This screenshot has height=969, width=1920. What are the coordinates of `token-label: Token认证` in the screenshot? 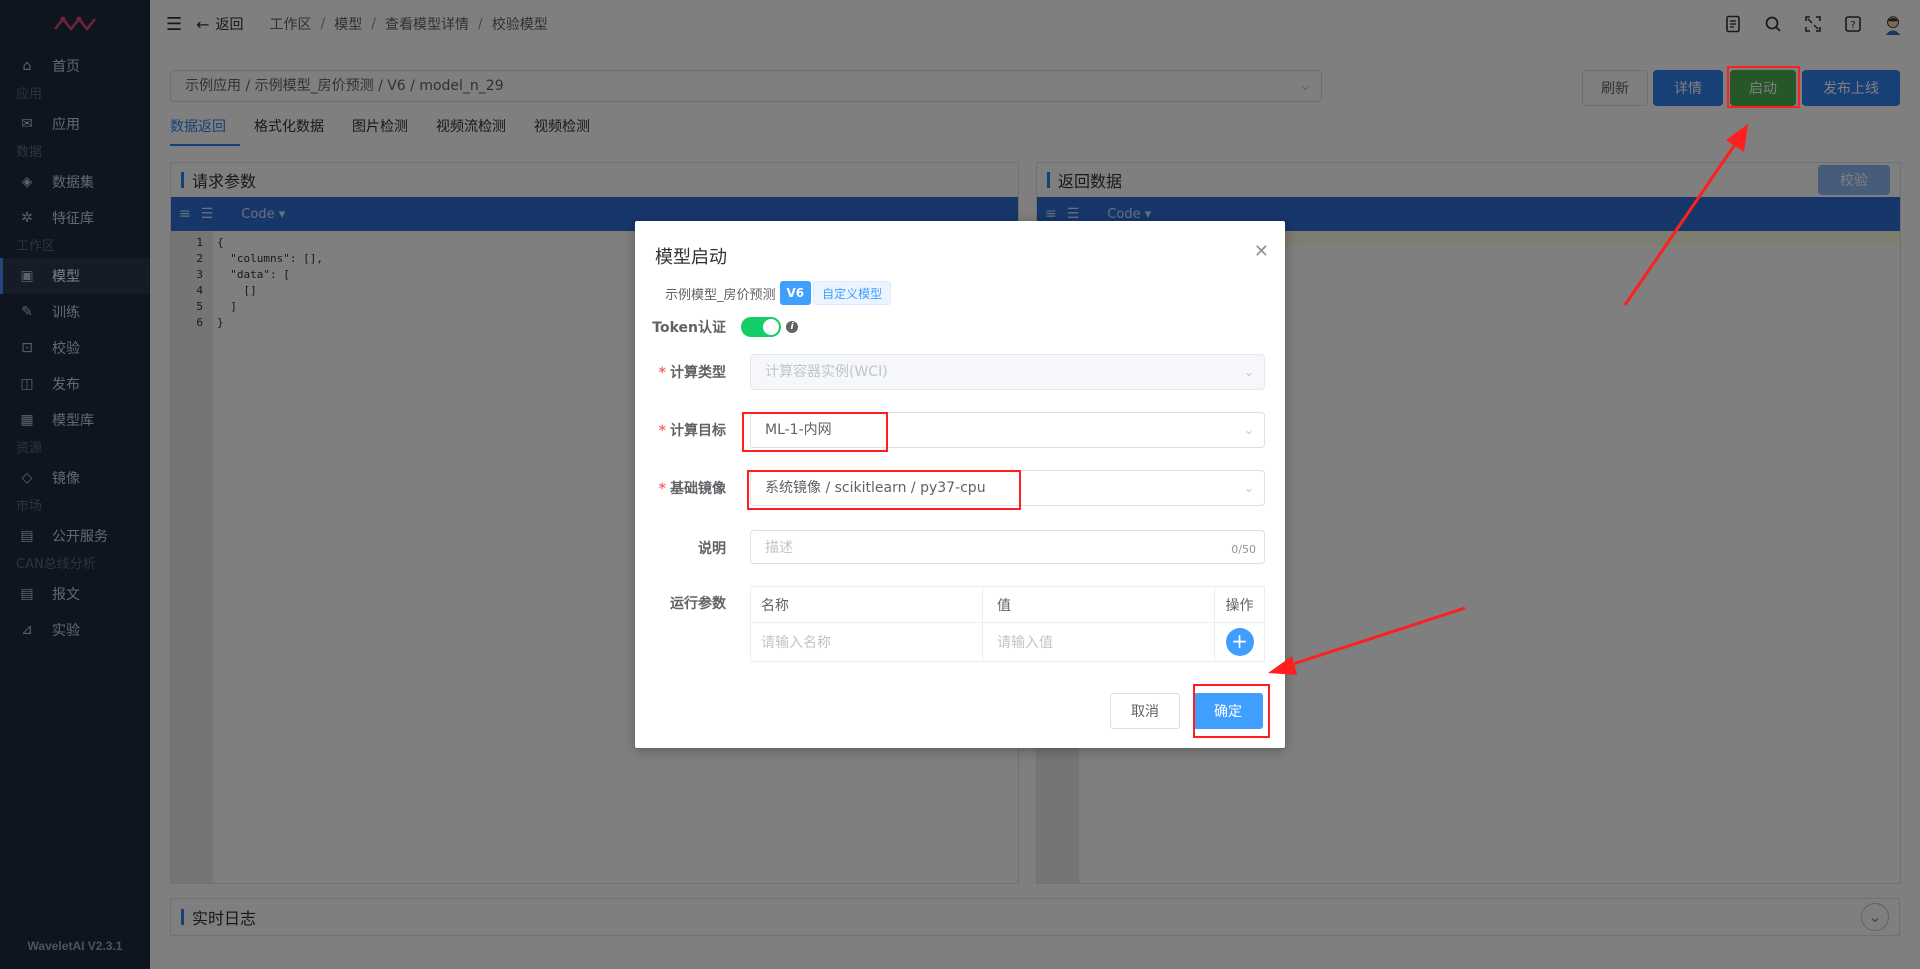 It's located at (689, 328).